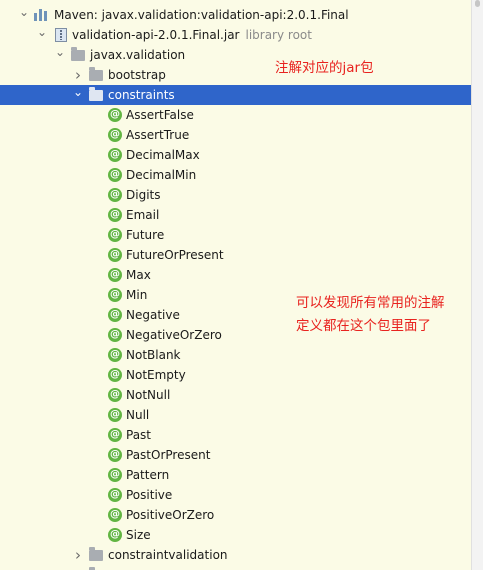 The height and width of the screenshot is (570, 483). What do you see at coordinates (158, 135) in the screenshot?
I see `annotation-label: AssertTrue` at bounding box center [158, 135].